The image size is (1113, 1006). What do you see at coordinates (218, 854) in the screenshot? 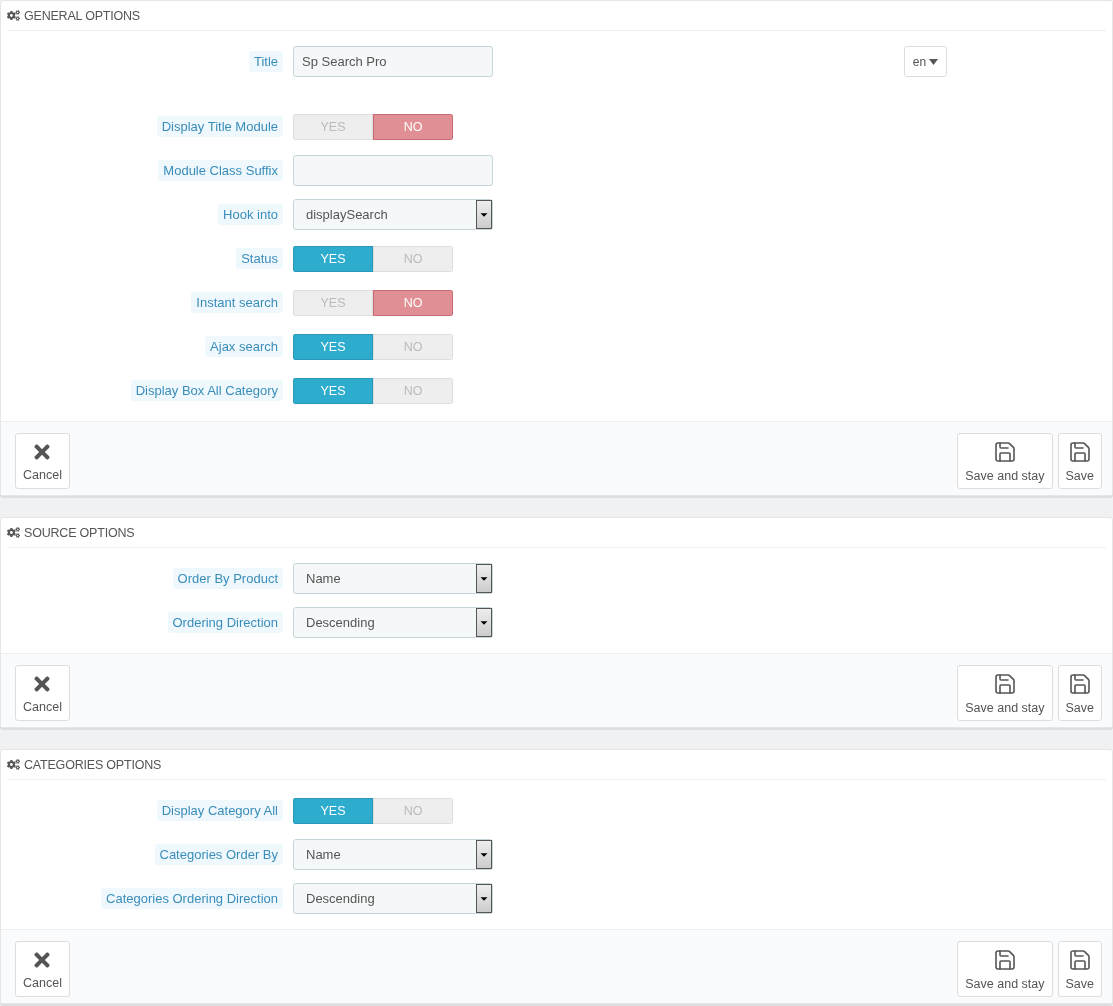
I see `field-label: Categories Order By` at bounding box center [218, 854].